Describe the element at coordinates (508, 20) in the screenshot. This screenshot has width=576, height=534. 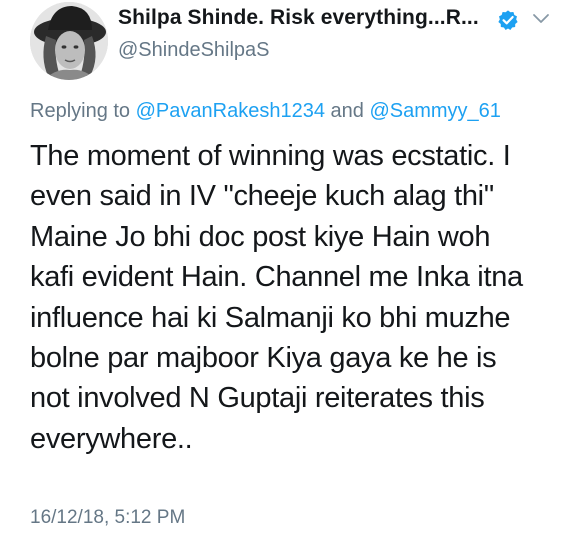
I see `verified-badge-icon` at that location.